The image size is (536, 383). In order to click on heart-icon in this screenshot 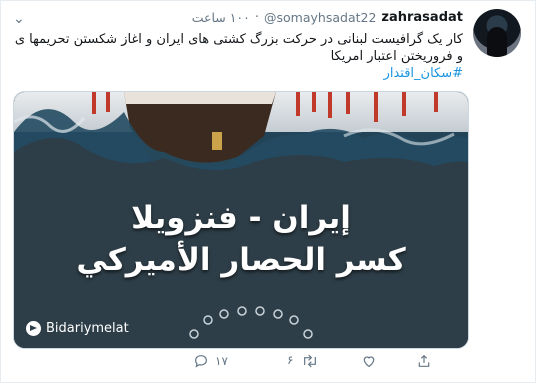, I will do `click(369, 362)`.